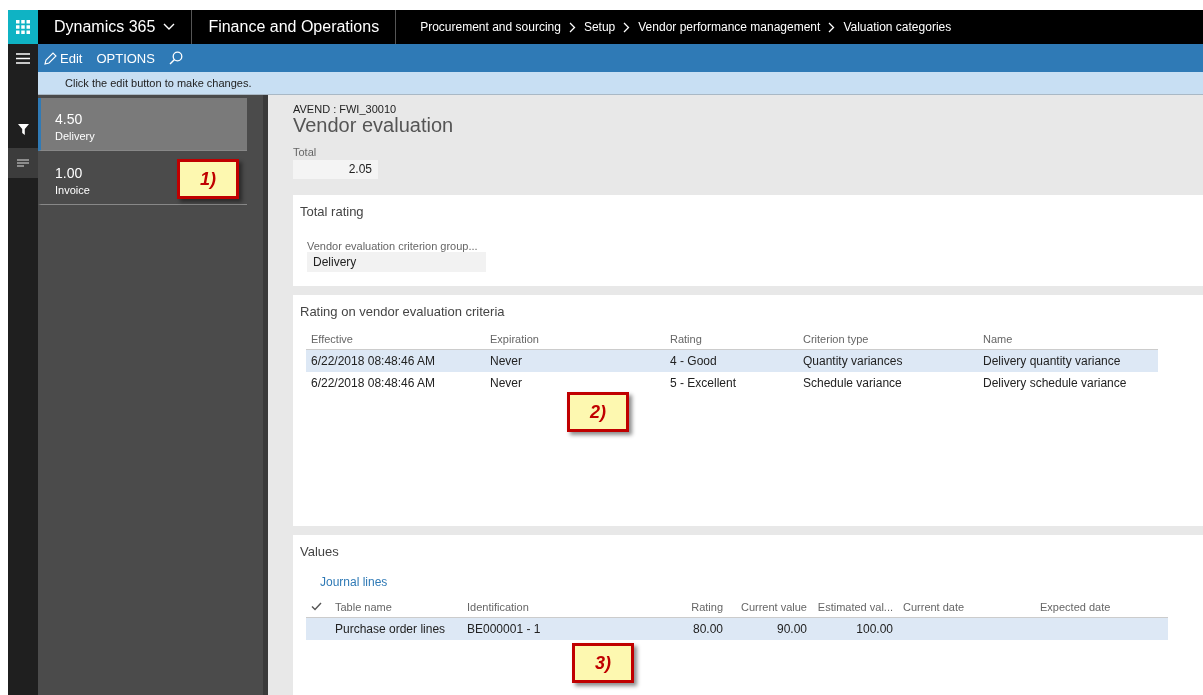 The height and width of the screenshot is (695, 1203). Describe the element at coordinates (490, 27) in the screenshot. I see `breadcrumb-link: Procurement and sourcing` at that location.